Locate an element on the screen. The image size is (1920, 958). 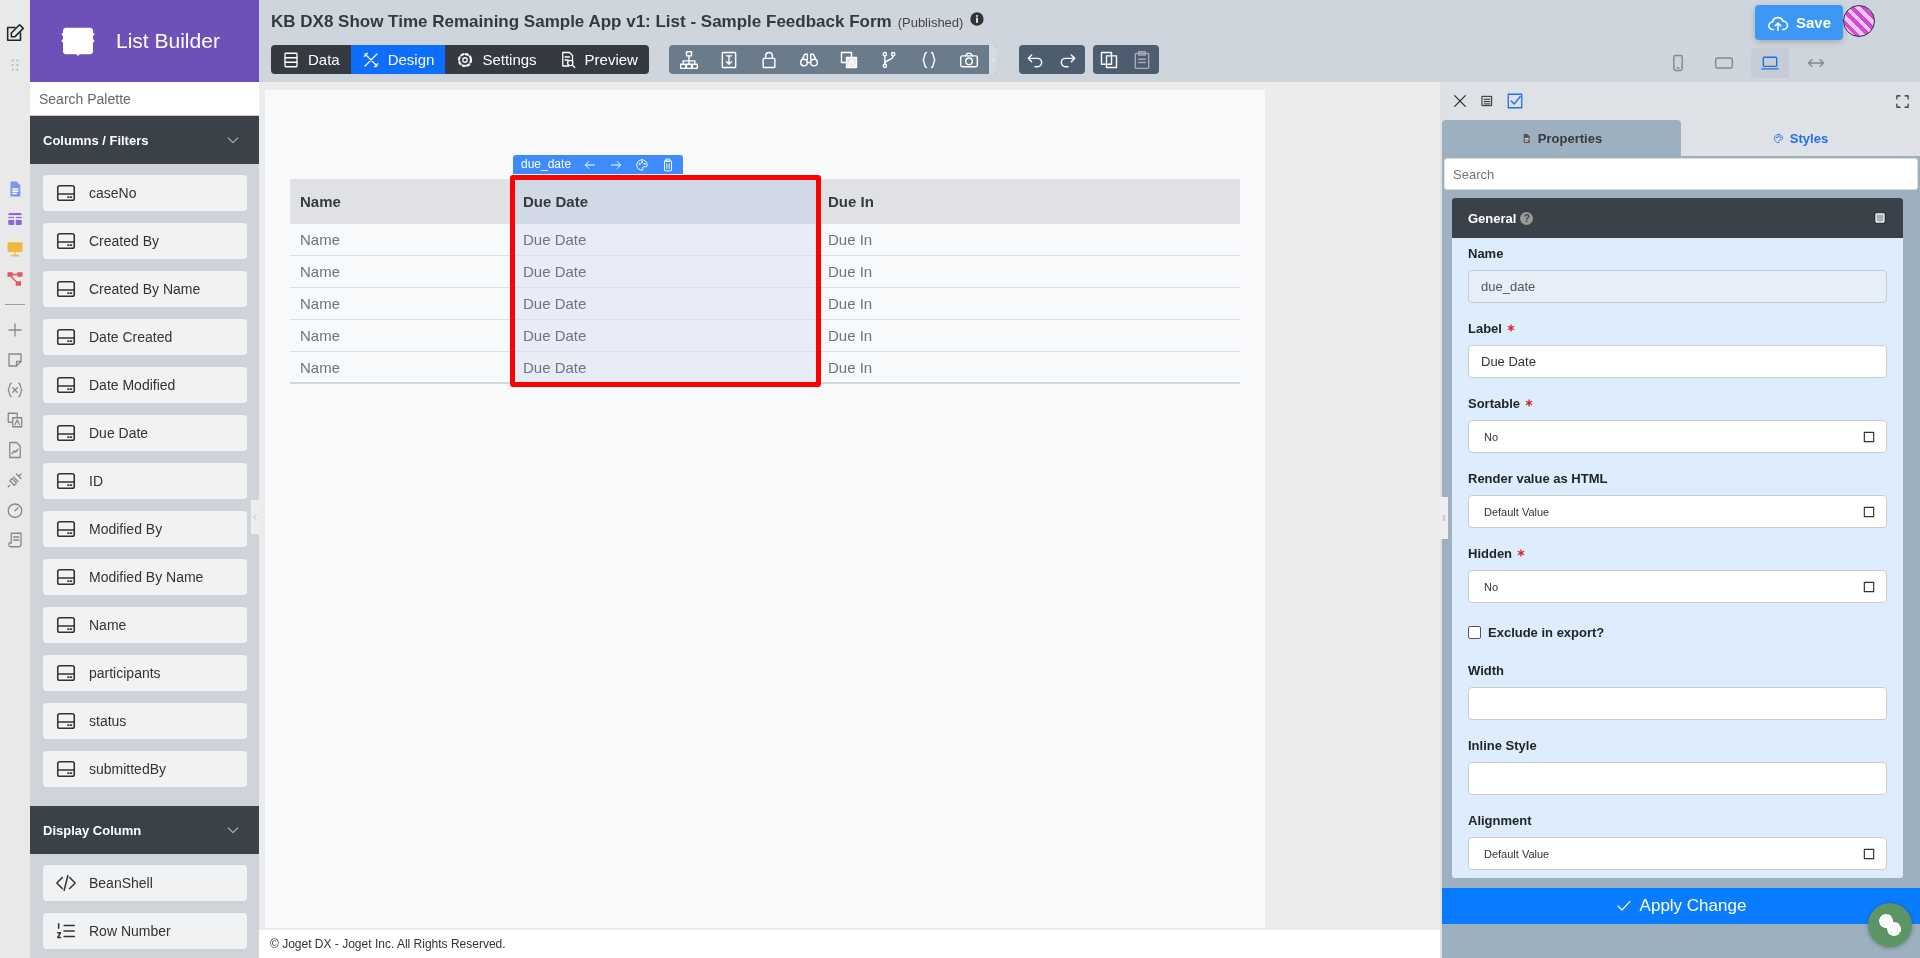
section-title: General is located at coordinates (1492, 218).